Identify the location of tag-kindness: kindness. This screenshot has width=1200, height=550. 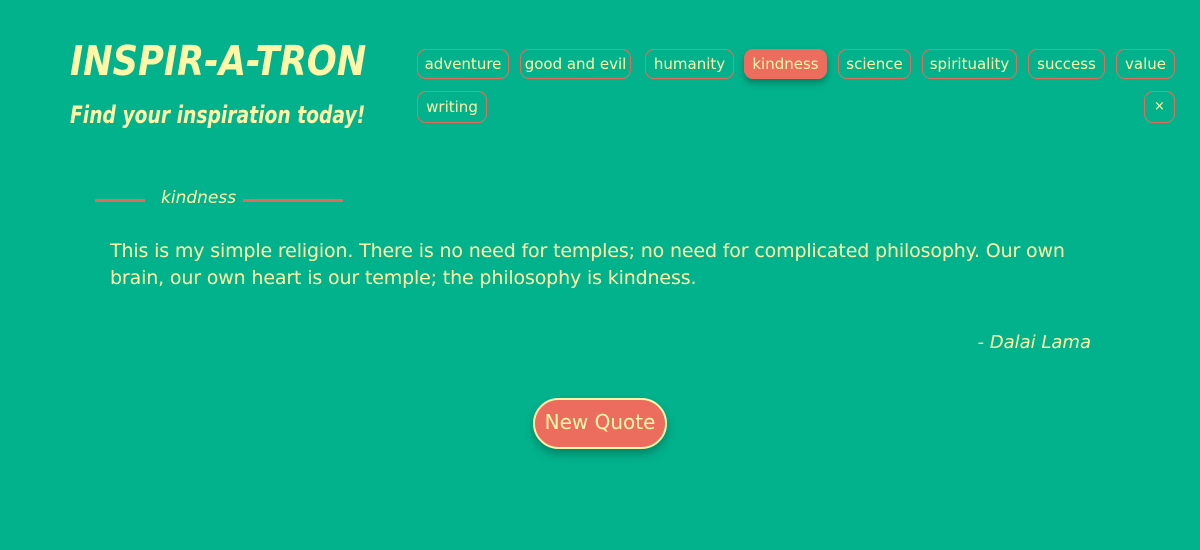
(785, 64).